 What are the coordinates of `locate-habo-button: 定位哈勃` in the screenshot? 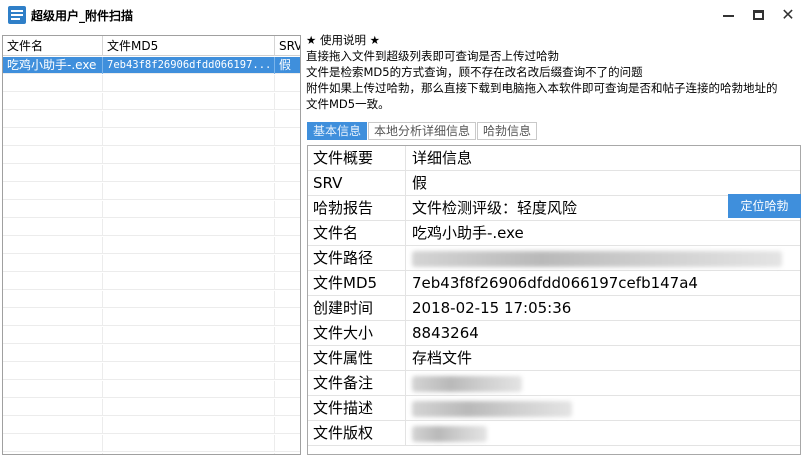 It's located at (764, 206).